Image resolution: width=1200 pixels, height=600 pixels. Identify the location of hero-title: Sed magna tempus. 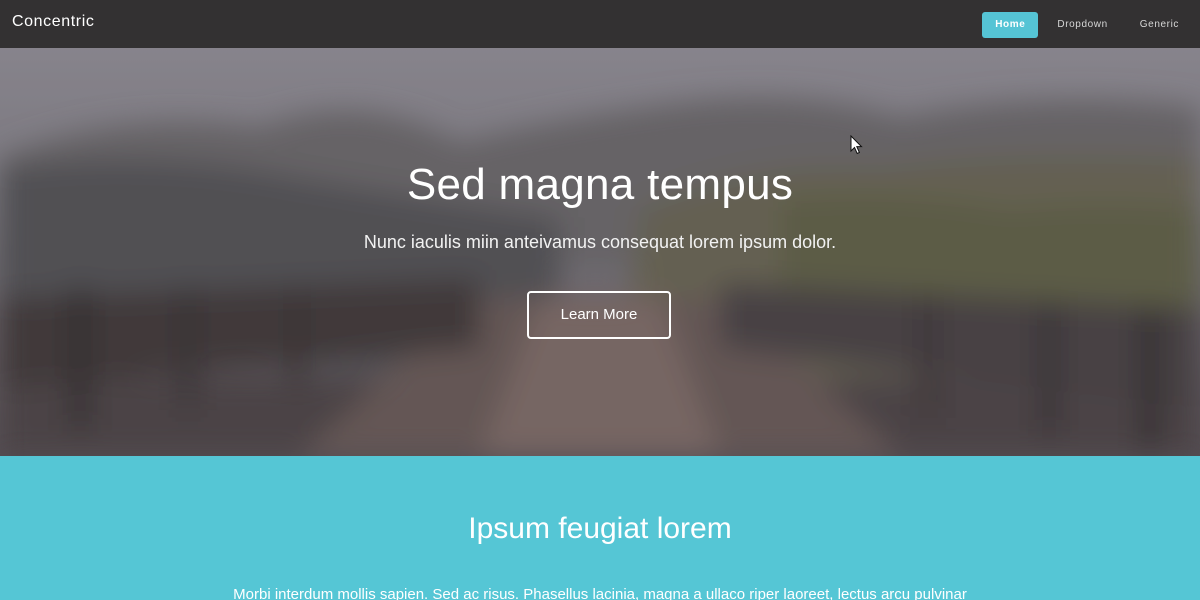
(600, 184).